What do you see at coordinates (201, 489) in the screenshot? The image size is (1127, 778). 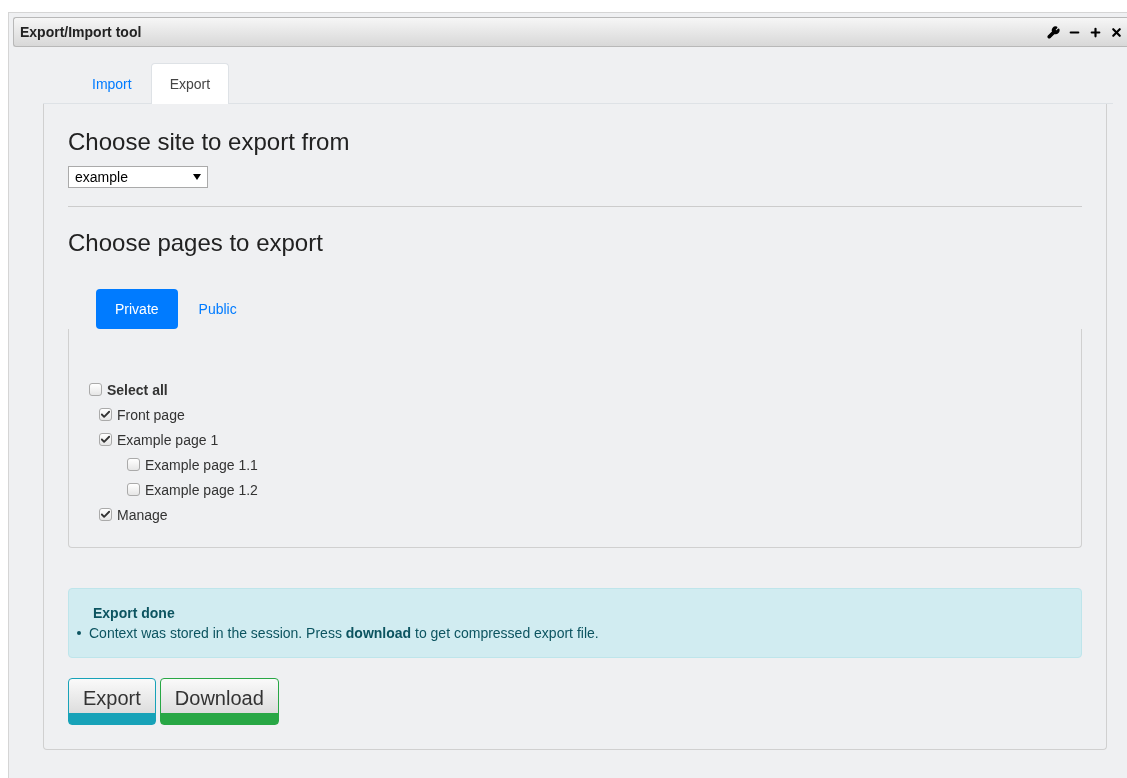 I see `checkbox-label: Example page 1.2` at bounding box center [201, 489].